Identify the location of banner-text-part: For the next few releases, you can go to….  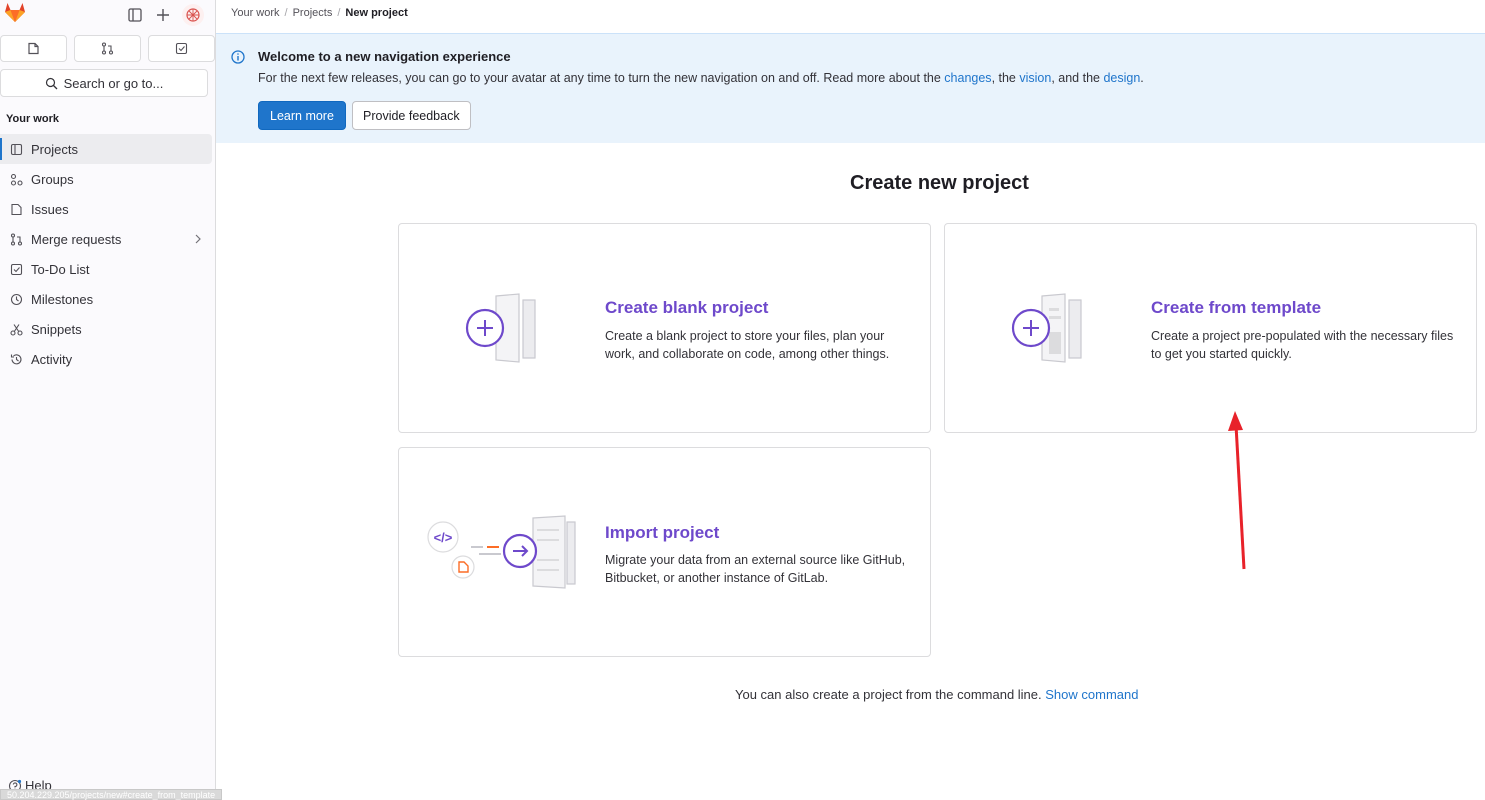
(601, 78).